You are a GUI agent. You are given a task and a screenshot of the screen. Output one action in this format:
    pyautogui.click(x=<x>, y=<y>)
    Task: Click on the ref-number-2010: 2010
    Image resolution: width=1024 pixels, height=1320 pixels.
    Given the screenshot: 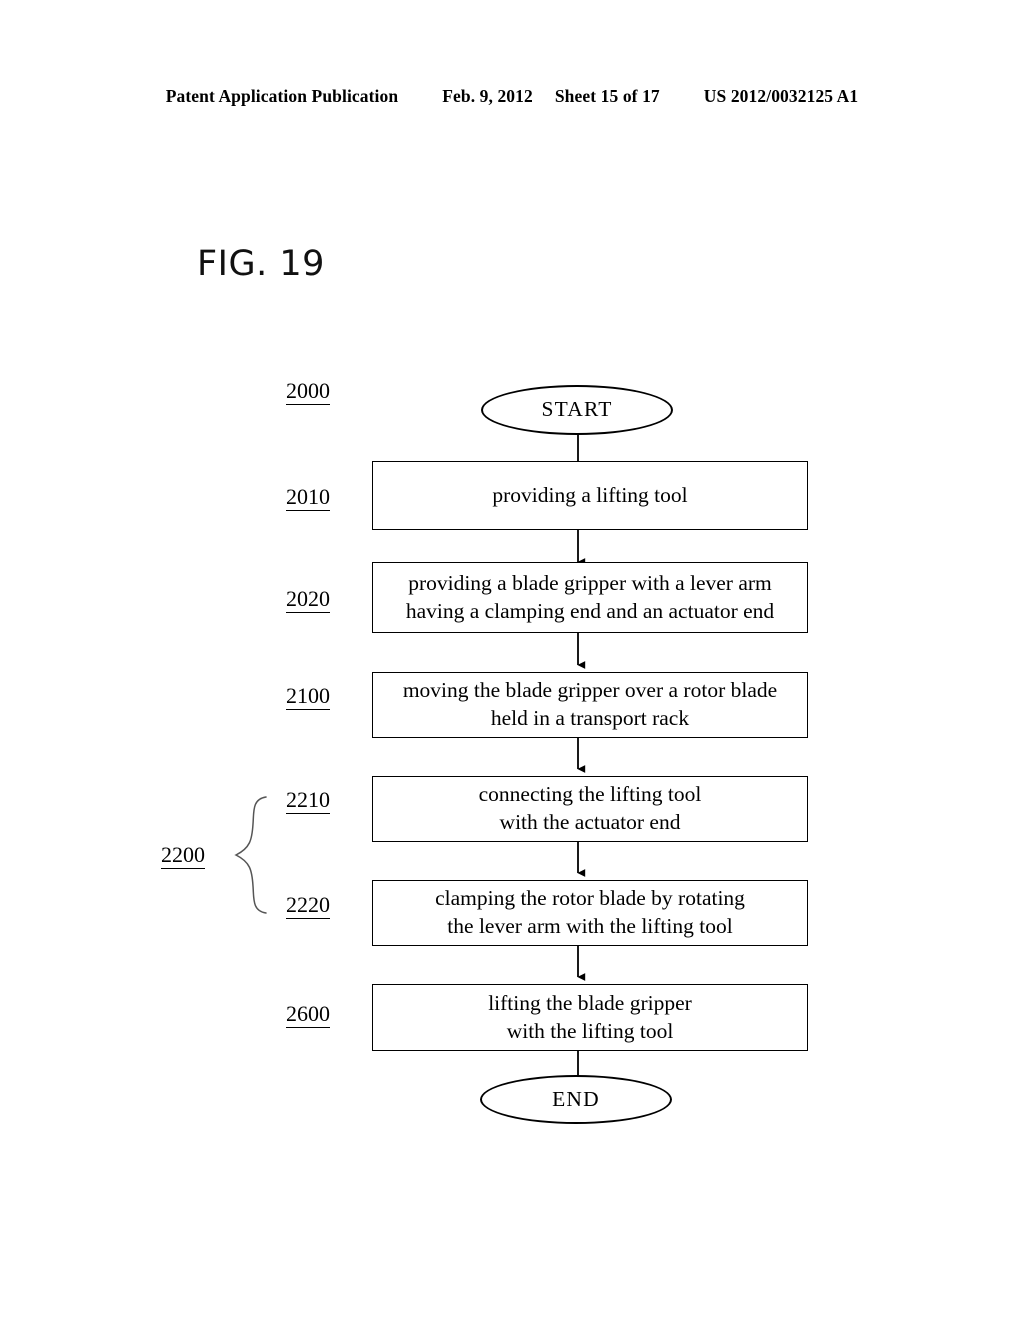 What is the action you would take?
    pyautogui.click(x=308, y=497)
    